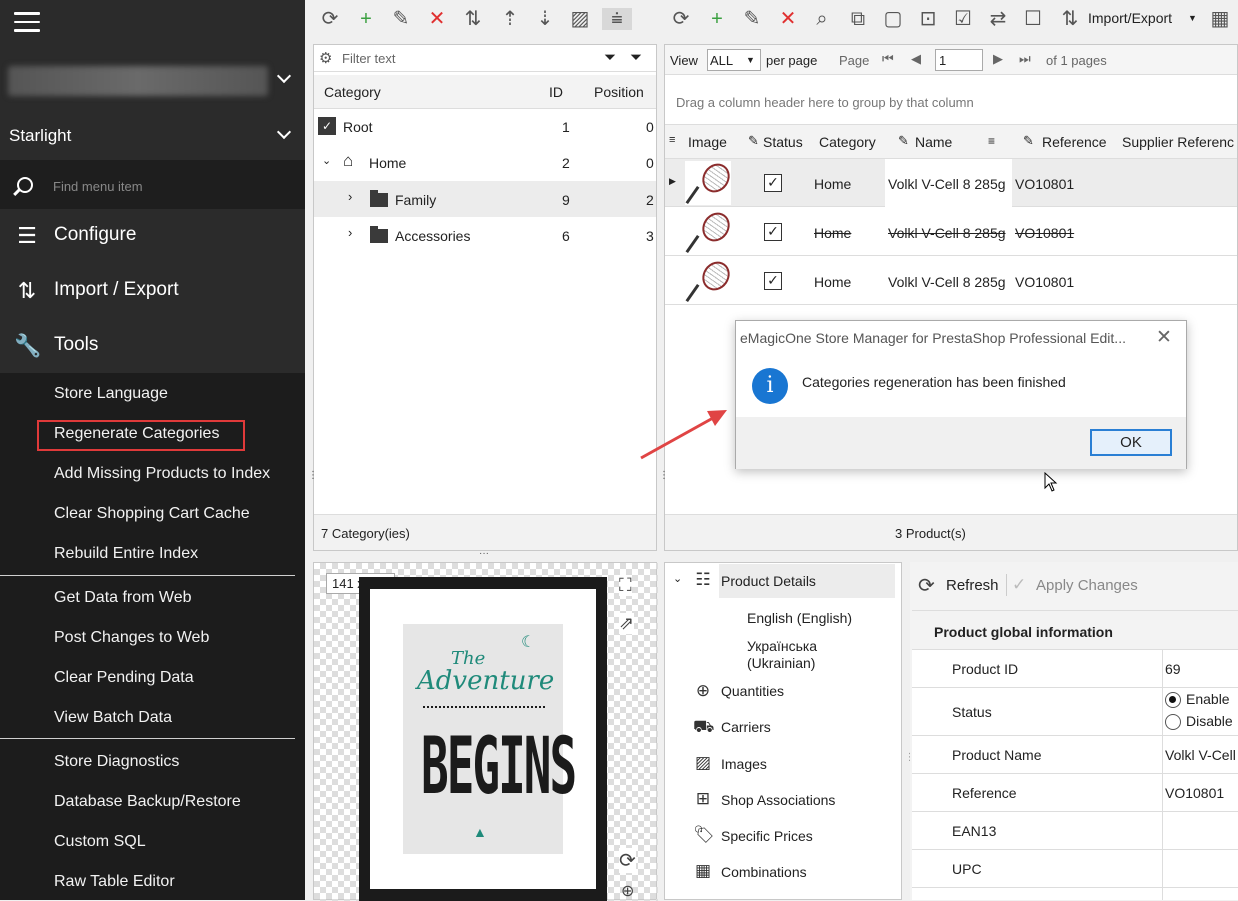  Describe the element at coordinates (485, 163) in the screenshot. I see `category-row-home: ⌄ ⌂ Home 2 0` at that location.